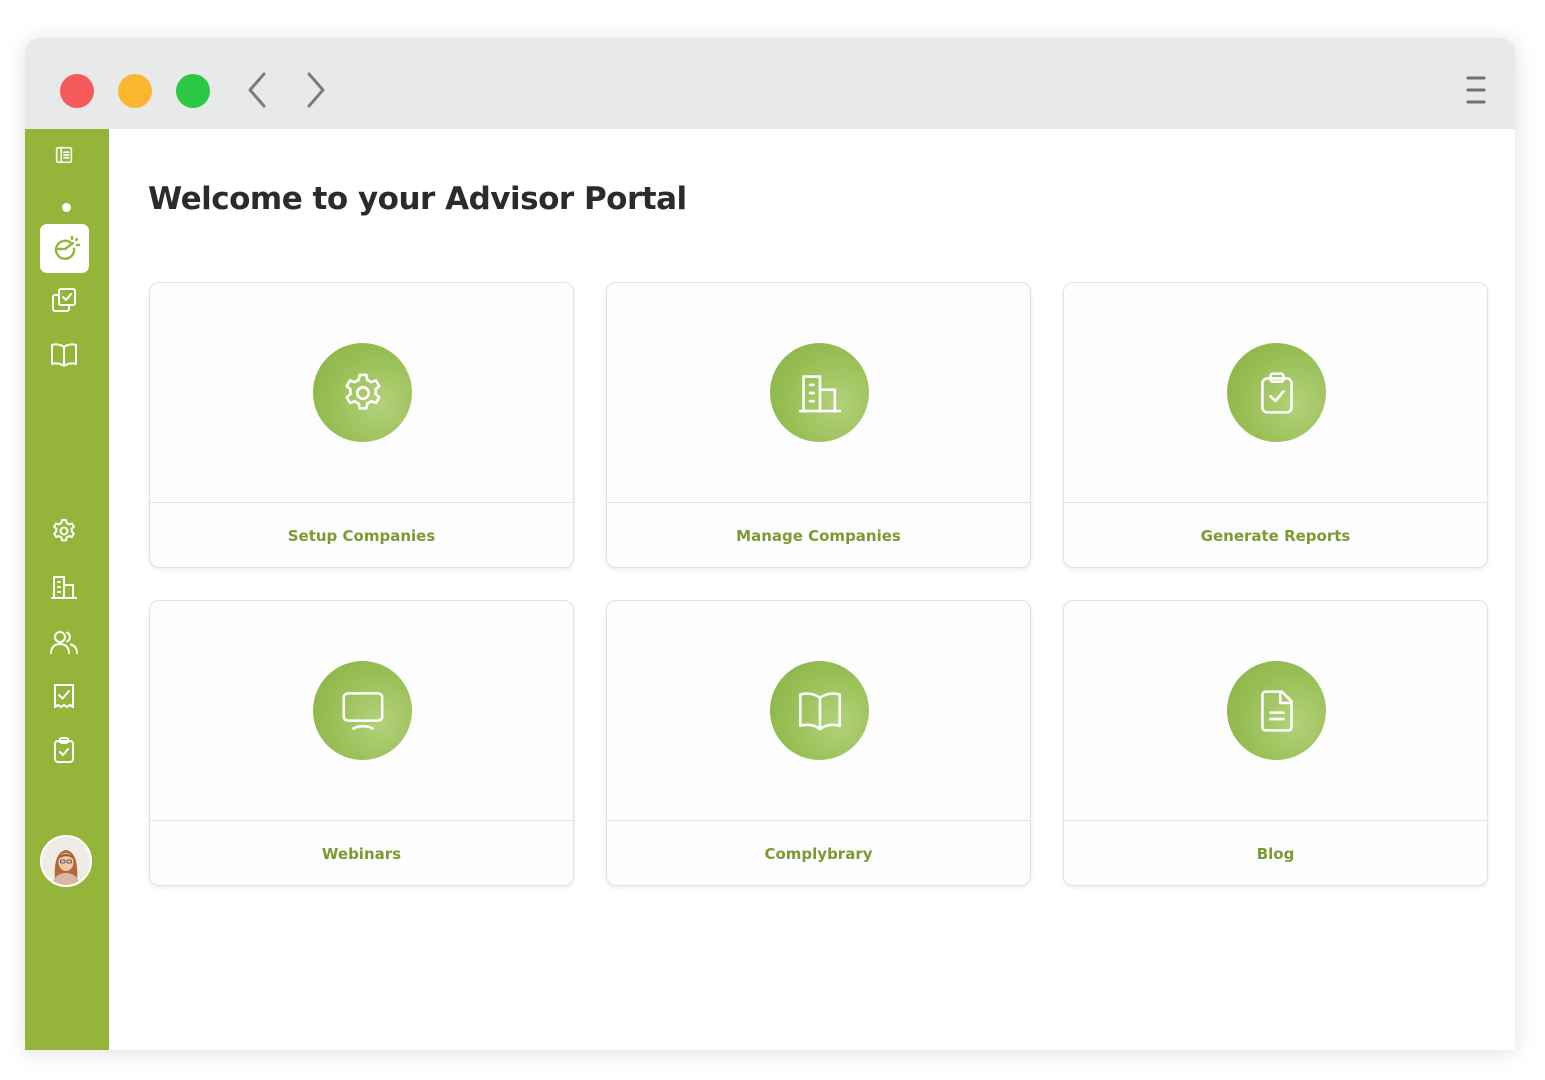 The image size is (1545, 1080). Describe the element at coordinates (818, 854) in the screenshot. I see `card-label: Complybrary` at that location.